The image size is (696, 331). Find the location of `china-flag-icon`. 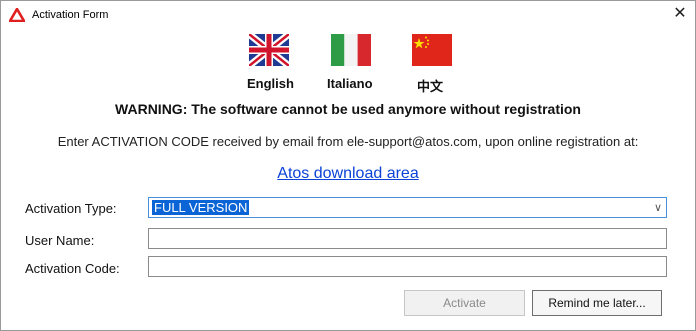

china-flag-icon is located at coordinates (432, 50).